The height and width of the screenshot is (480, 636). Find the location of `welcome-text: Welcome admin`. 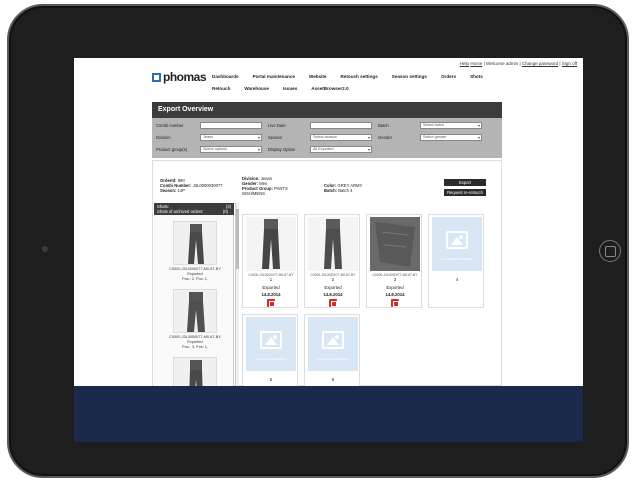

welcome-text: Welcome admin is located at coordinates (502, 63).